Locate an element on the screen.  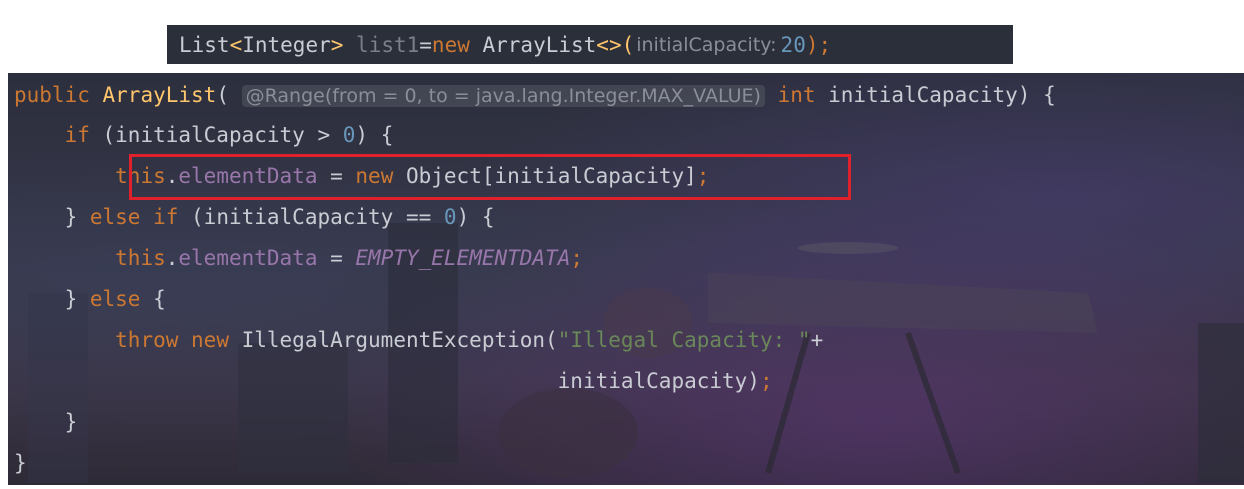
type-arraylist: ArrayList is located at coordinates (533, 44).